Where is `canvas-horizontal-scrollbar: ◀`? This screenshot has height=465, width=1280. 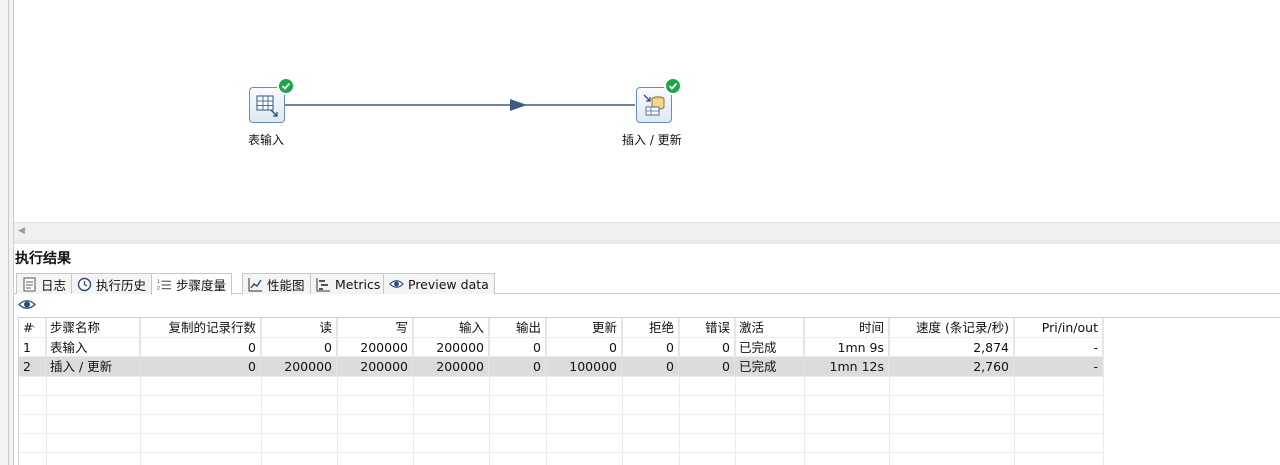
canvas-horizontal-scrollbar: ◀ is located at coordinates (647, 231).